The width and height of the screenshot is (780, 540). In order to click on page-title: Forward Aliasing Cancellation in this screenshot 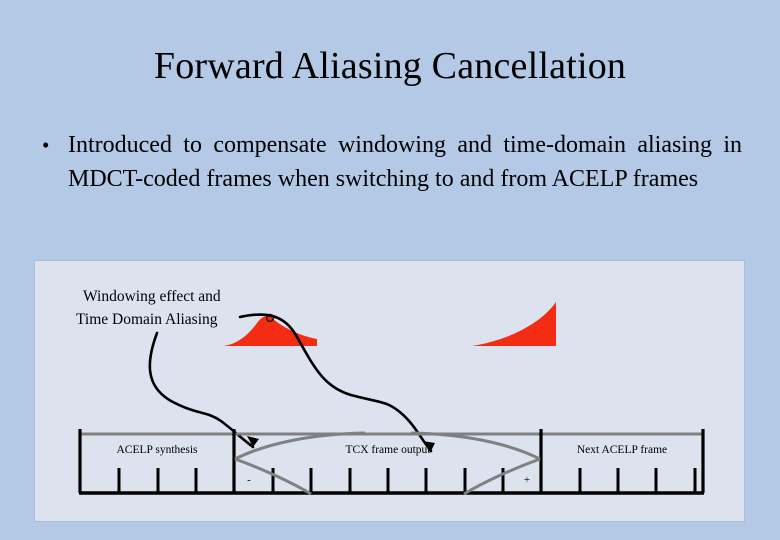, I will do `click(390, 66)`.